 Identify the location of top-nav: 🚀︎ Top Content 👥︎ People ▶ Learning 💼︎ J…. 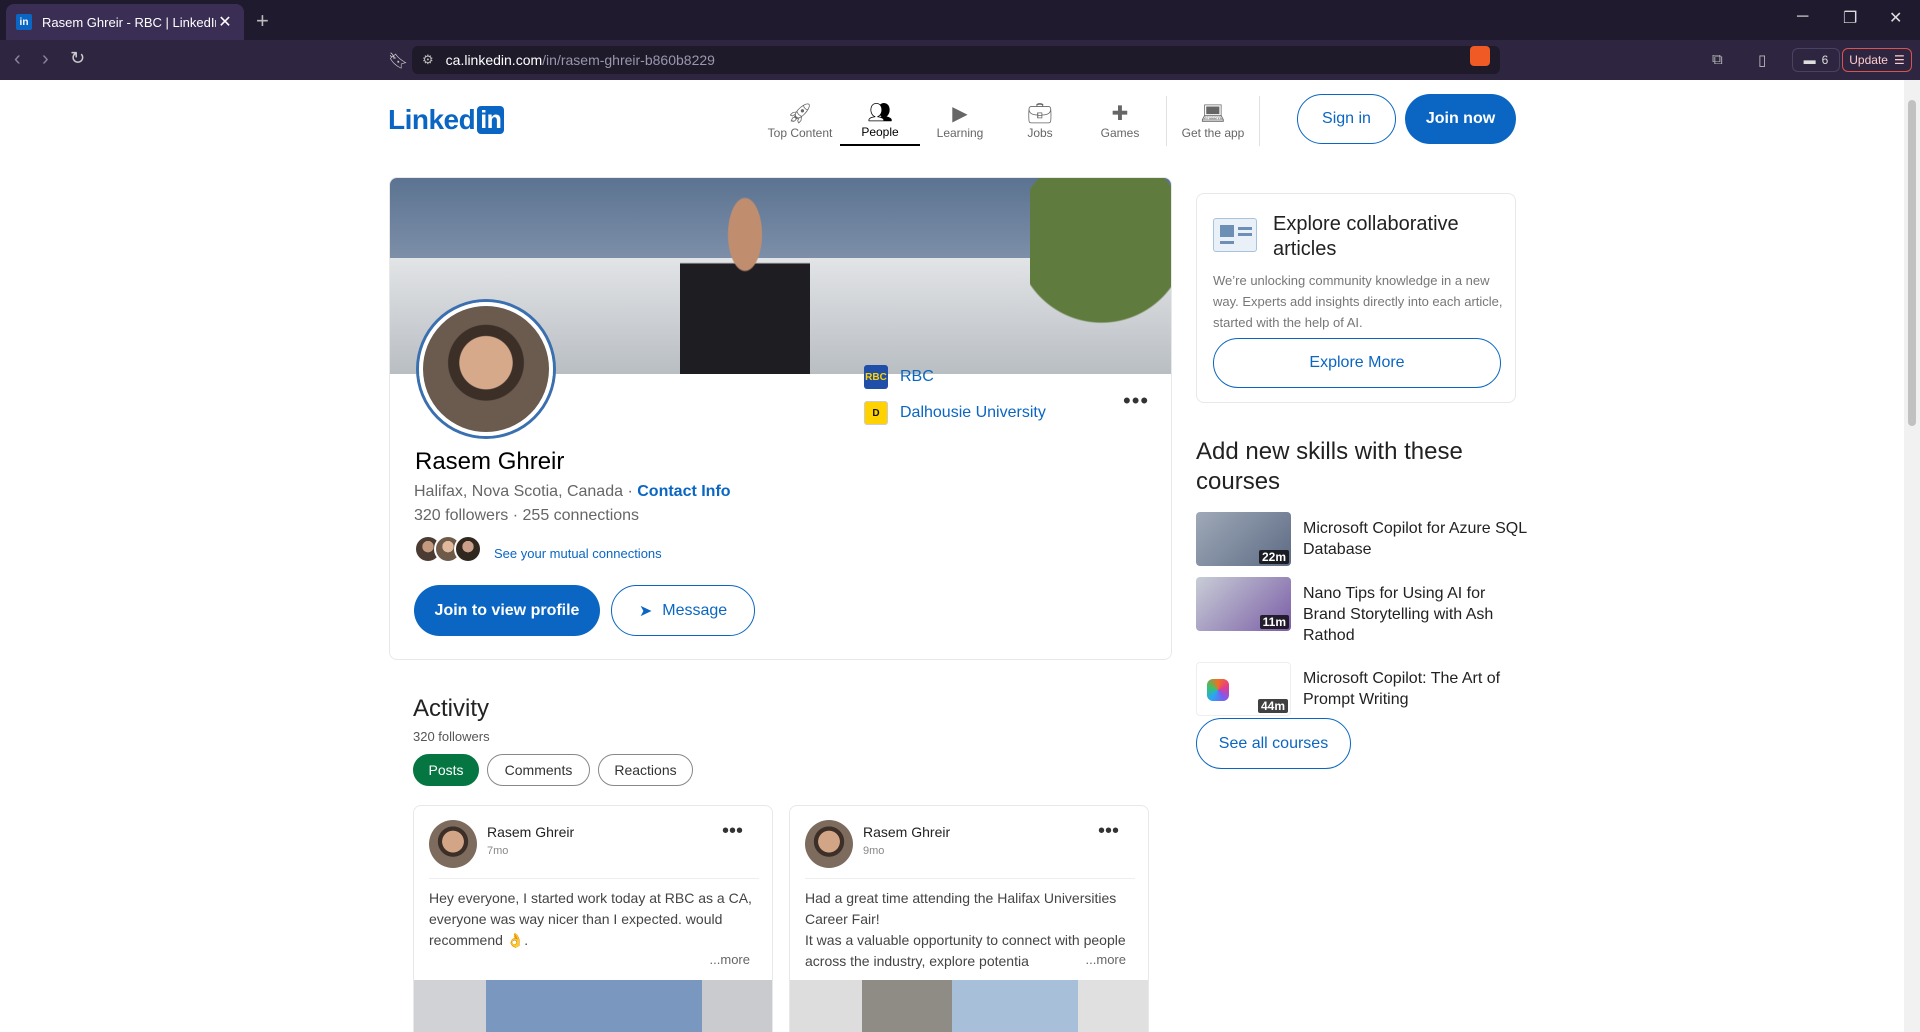
(1013, 121).